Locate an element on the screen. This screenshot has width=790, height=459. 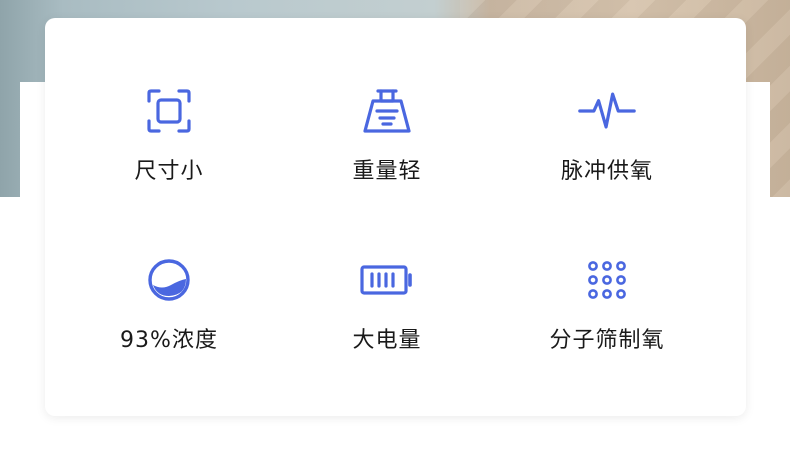
weight-icon is located at coordinates (387, 111).